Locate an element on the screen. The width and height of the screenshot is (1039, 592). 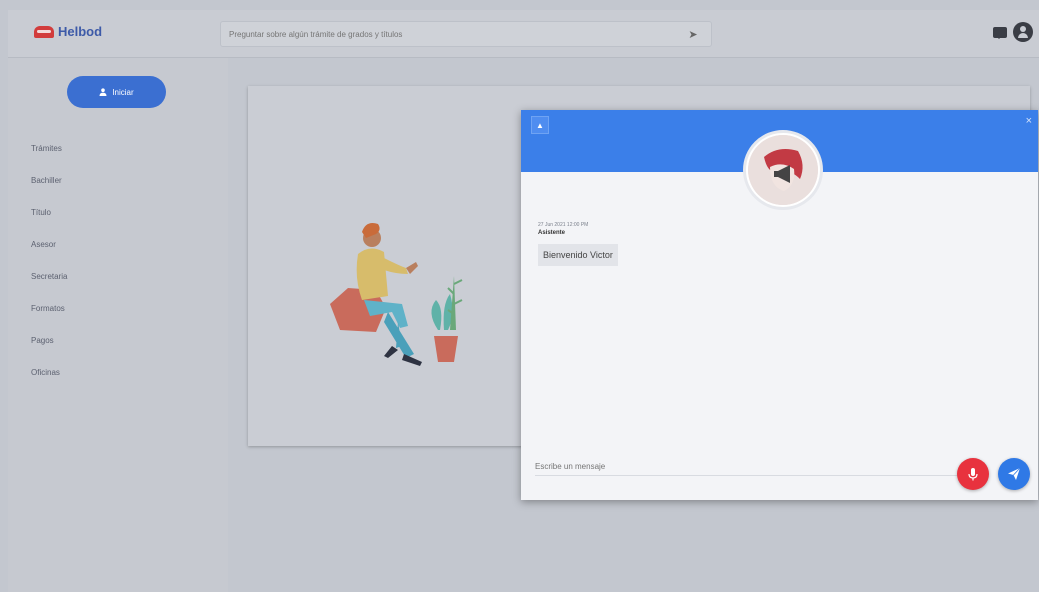
search-bar: ➤ is located at coordinates (466, 34).